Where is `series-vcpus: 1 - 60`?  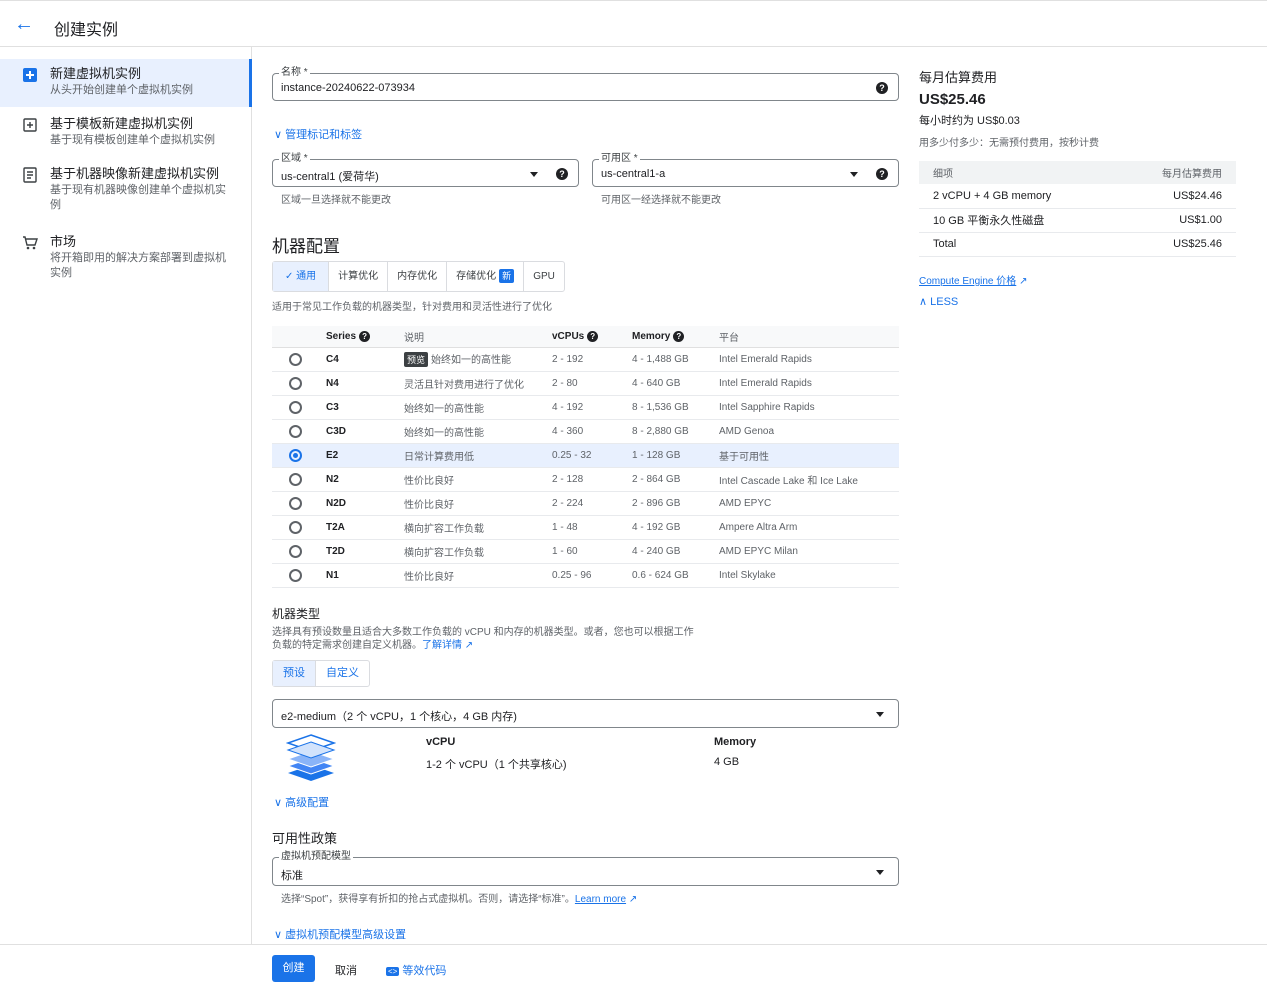
series-vcpus: 1 - 60 is located at coordinates (592, 551).